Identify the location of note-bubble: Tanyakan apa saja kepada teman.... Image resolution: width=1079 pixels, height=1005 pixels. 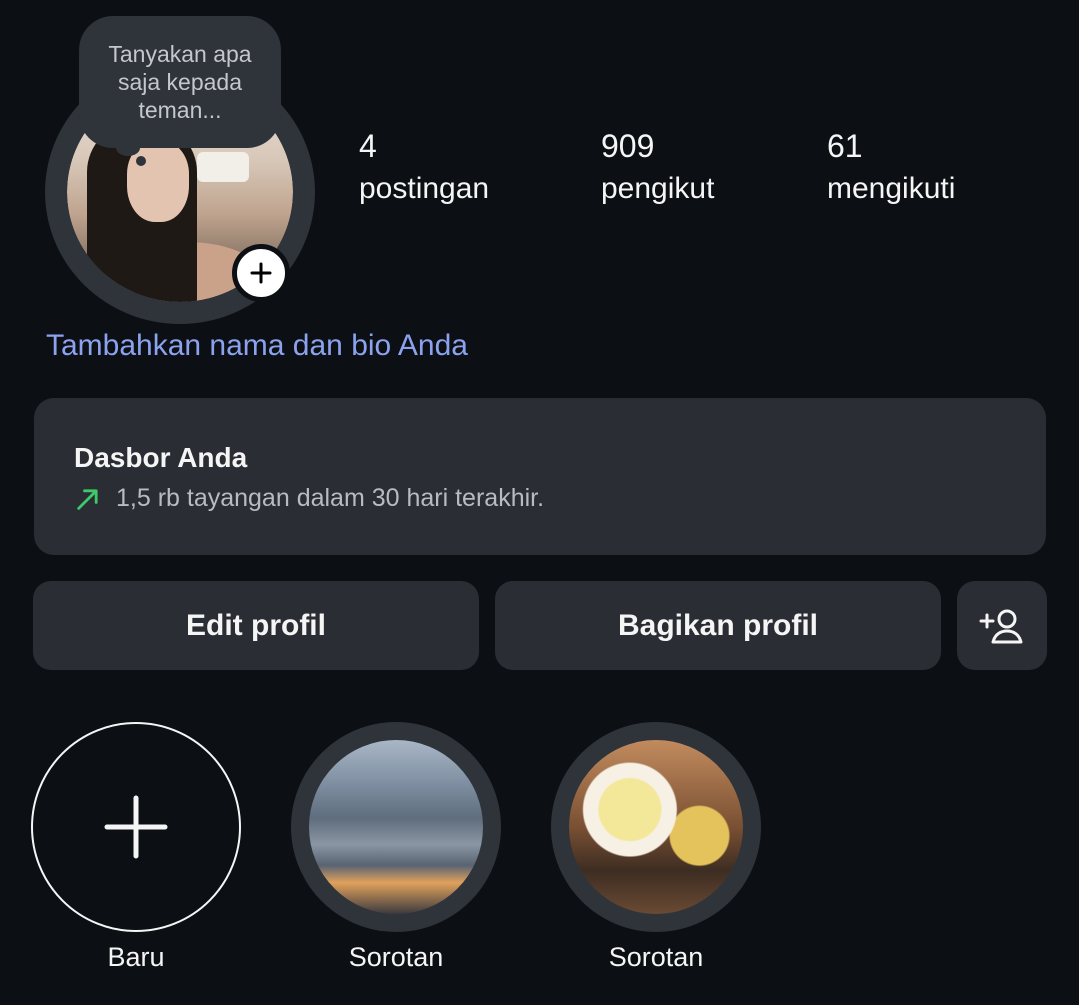
(180, 82).